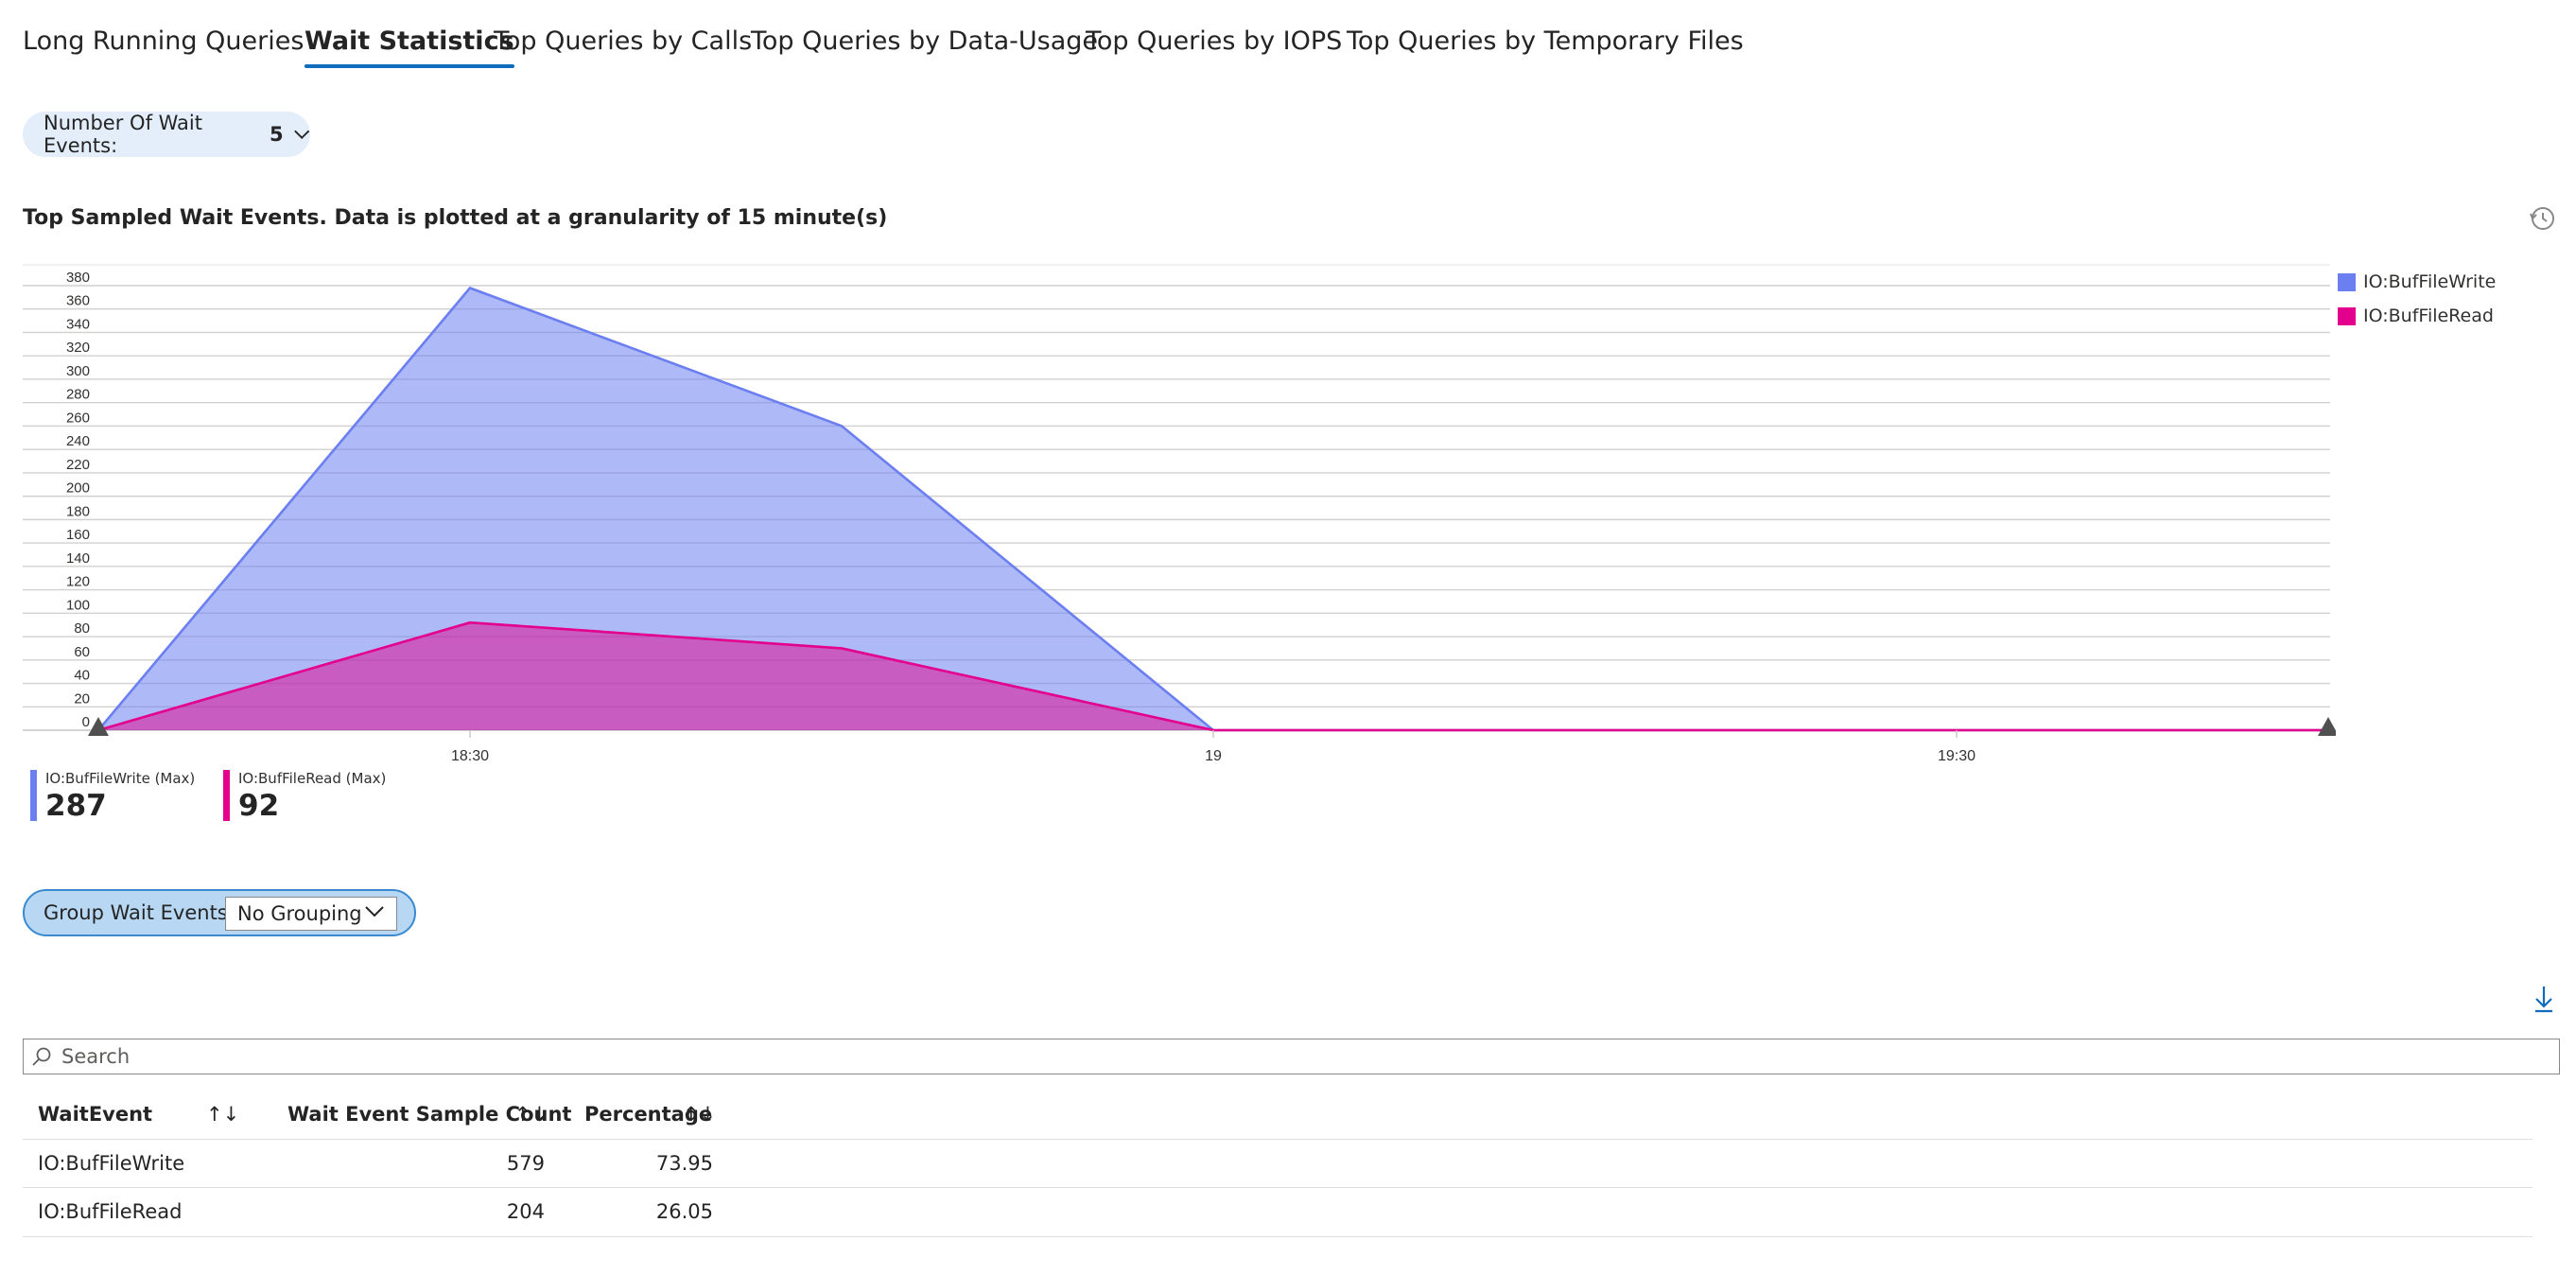 This screenshot has width=2576, height=1275. Describe the element at coordinates (82, 699) in the screenshot. I see `y-tick-label: 20` at that location.